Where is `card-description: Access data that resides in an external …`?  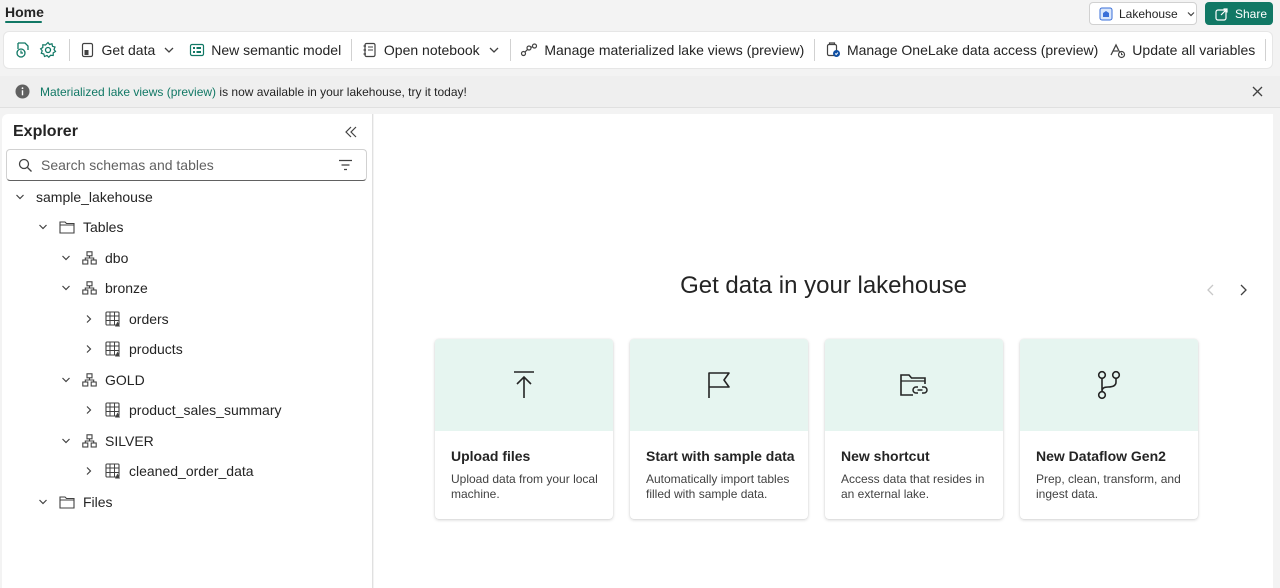 card-description: Access data that resides in an external … is located at coordinates (913, 486).